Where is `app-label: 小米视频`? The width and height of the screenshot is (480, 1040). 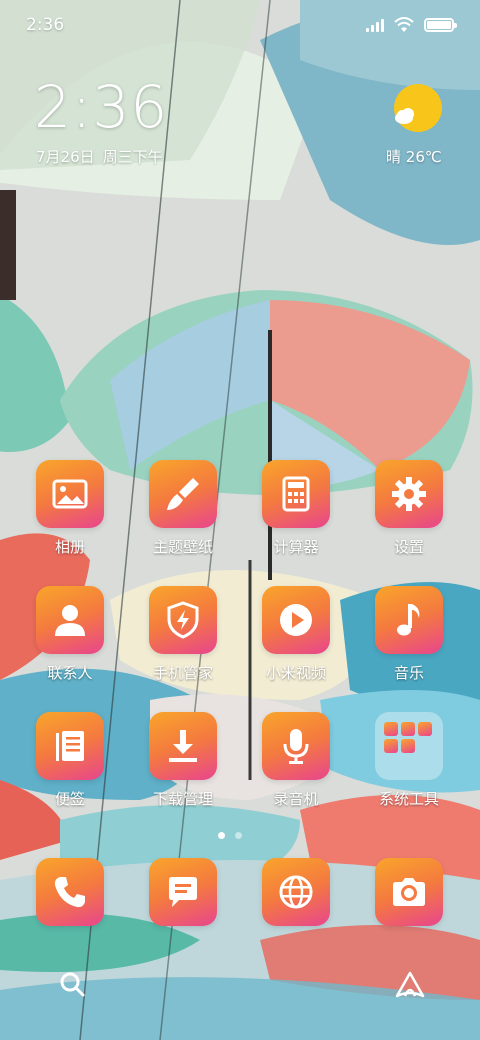
app-label: 小米视频 is located at coordinates (295, 673).